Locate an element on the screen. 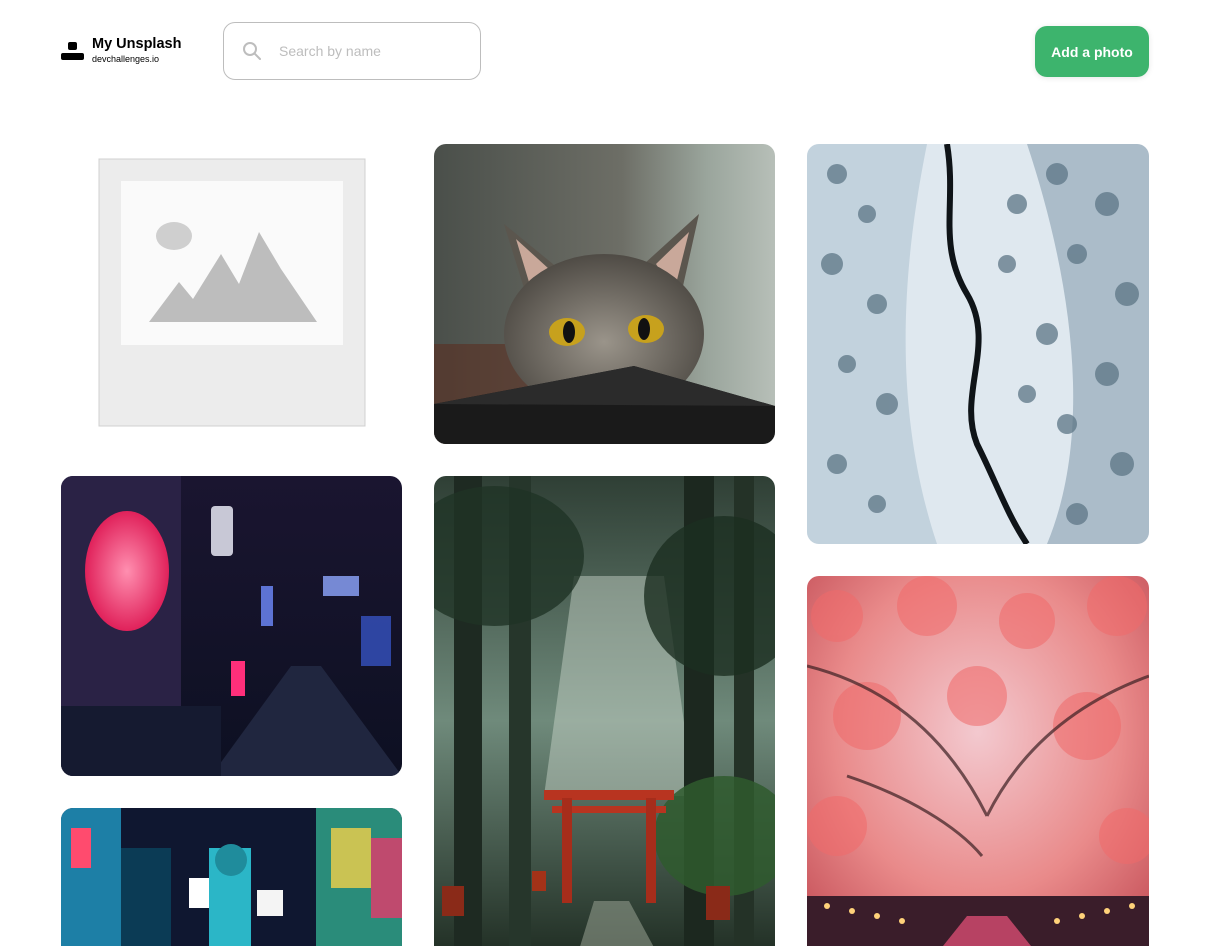 Image resolution: width=1208 pixels, height=946 pixels. brand-title: My Unsplash is located at coordinates (137, 44).